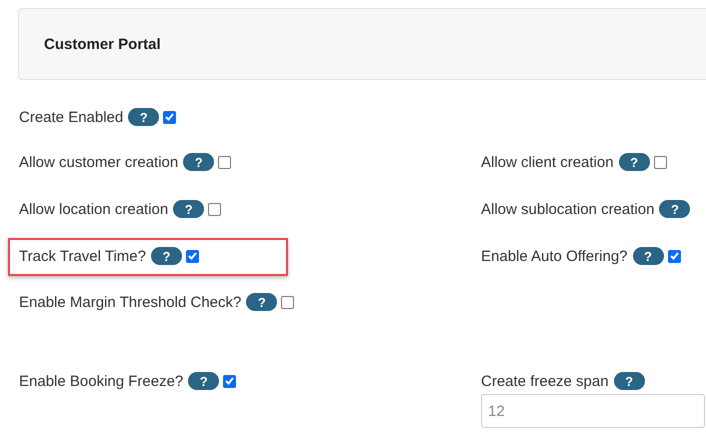 The width and height of the screenshot is (706, 436). Describe the element at coordinates (593, 411) in the screenshot. I see `input-field: 12` at that location.